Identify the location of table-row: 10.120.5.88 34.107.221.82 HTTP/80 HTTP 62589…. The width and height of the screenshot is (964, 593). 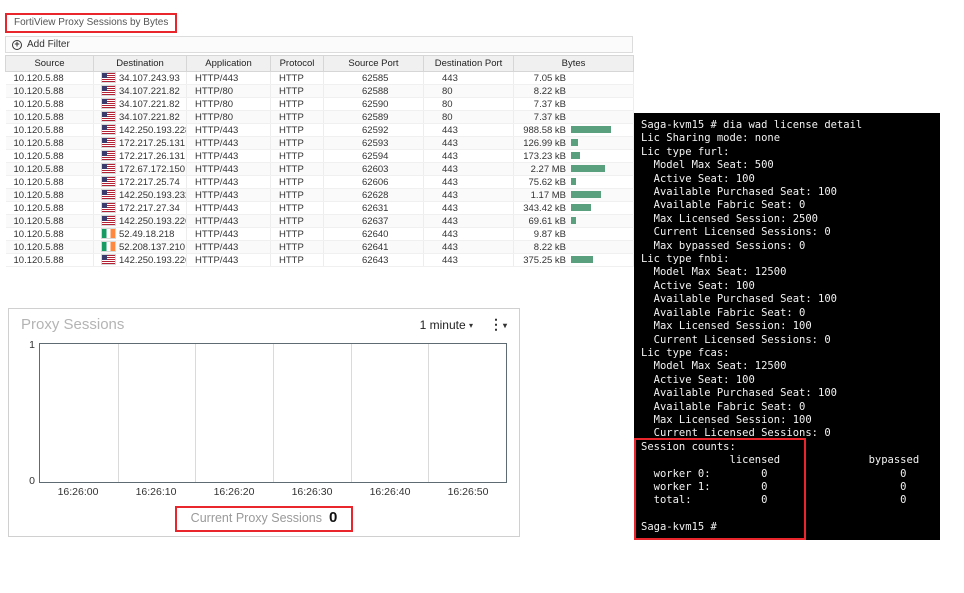
(319, 117).